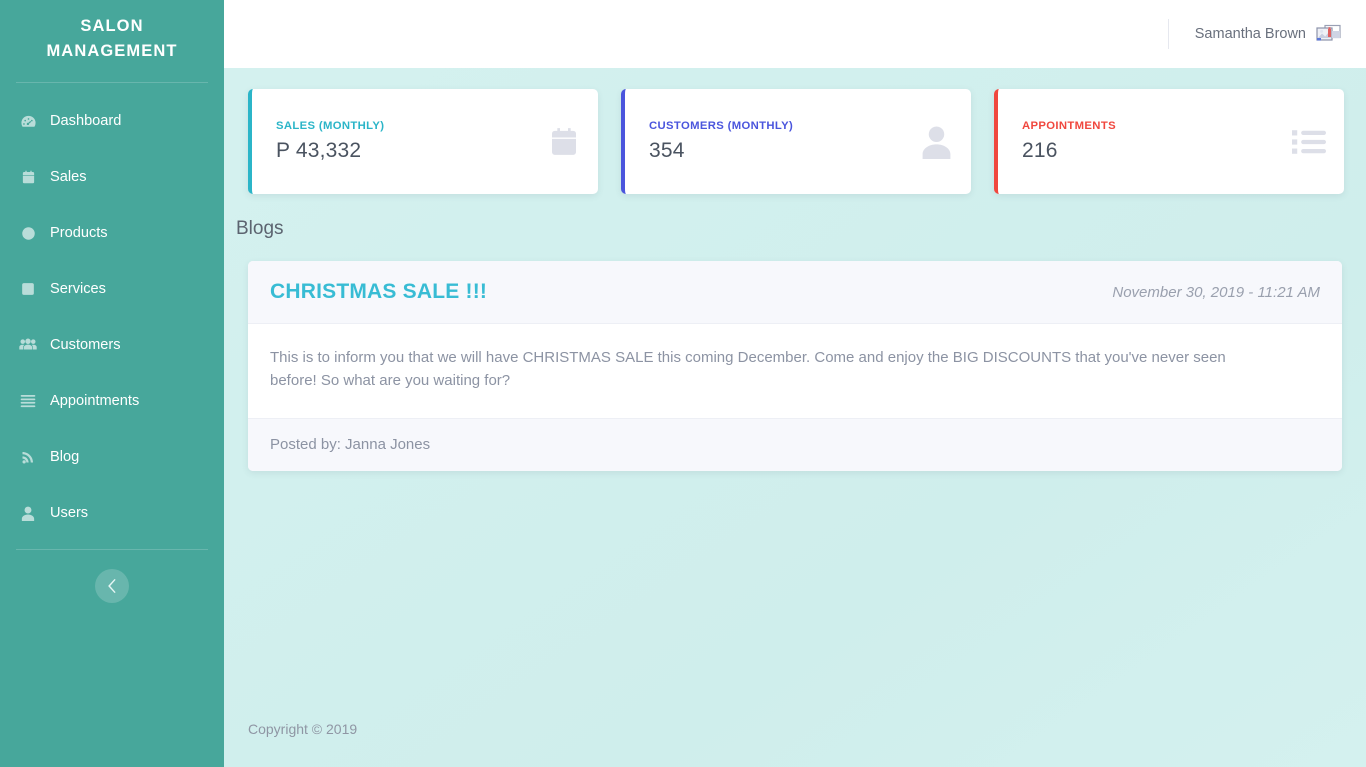 The image size is (1366, 767). What do you see at coordinates (79, 232) in the screenshot?
I see `sidebar-item-label: Products` at bounding box center [79, 232].